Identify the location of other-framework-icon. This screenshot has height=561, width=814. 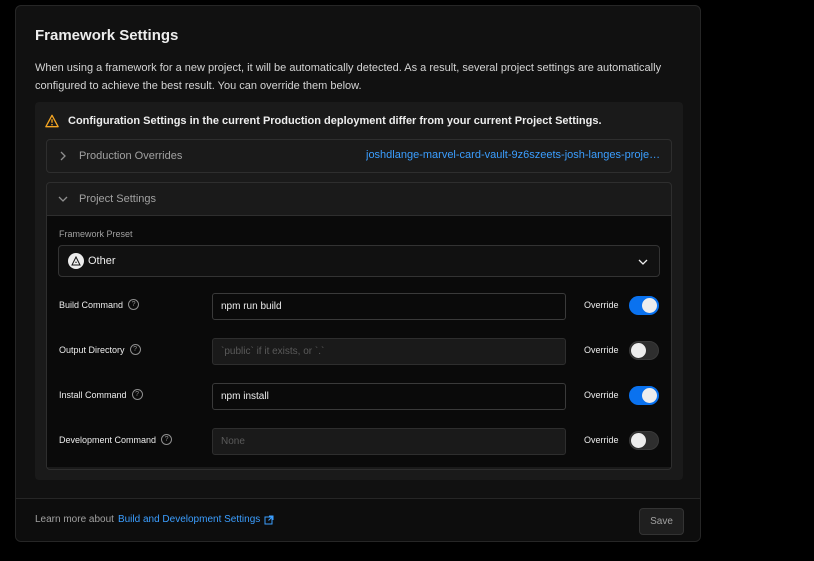
(76, 261).